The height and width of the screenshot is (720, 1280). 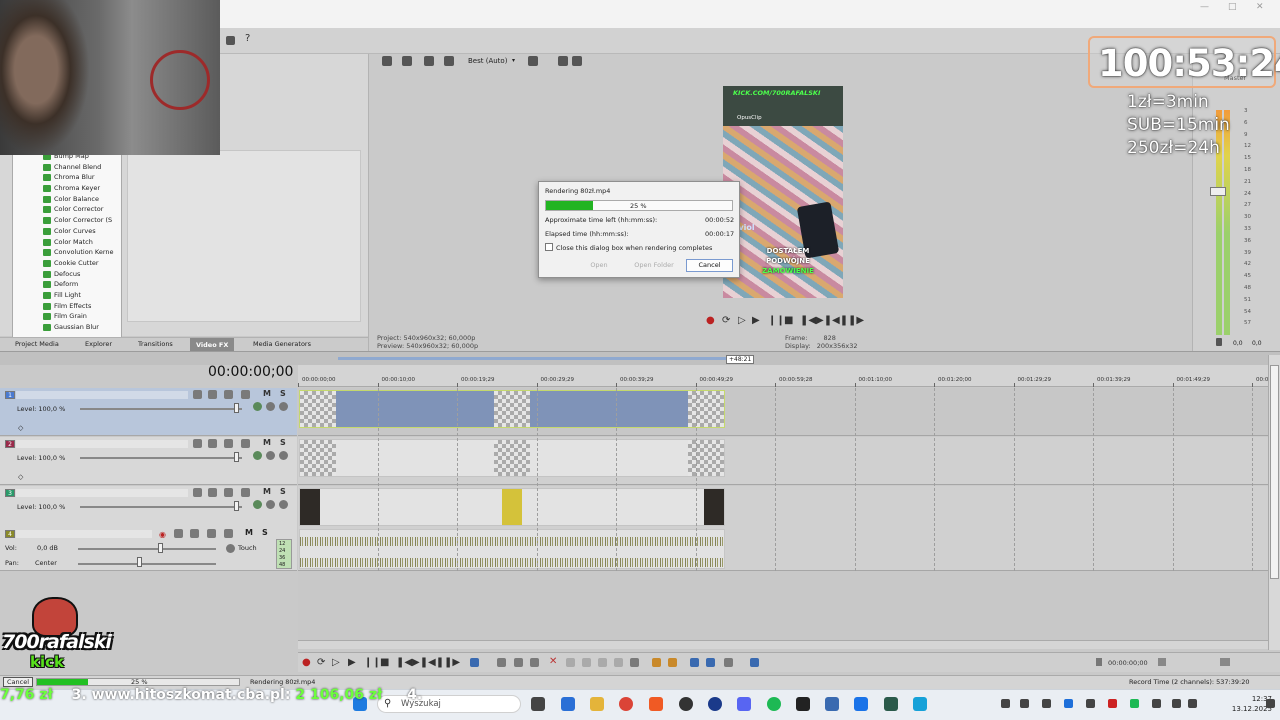 I want to click on copy-snapshot-icon, so click(x=563, y=61).